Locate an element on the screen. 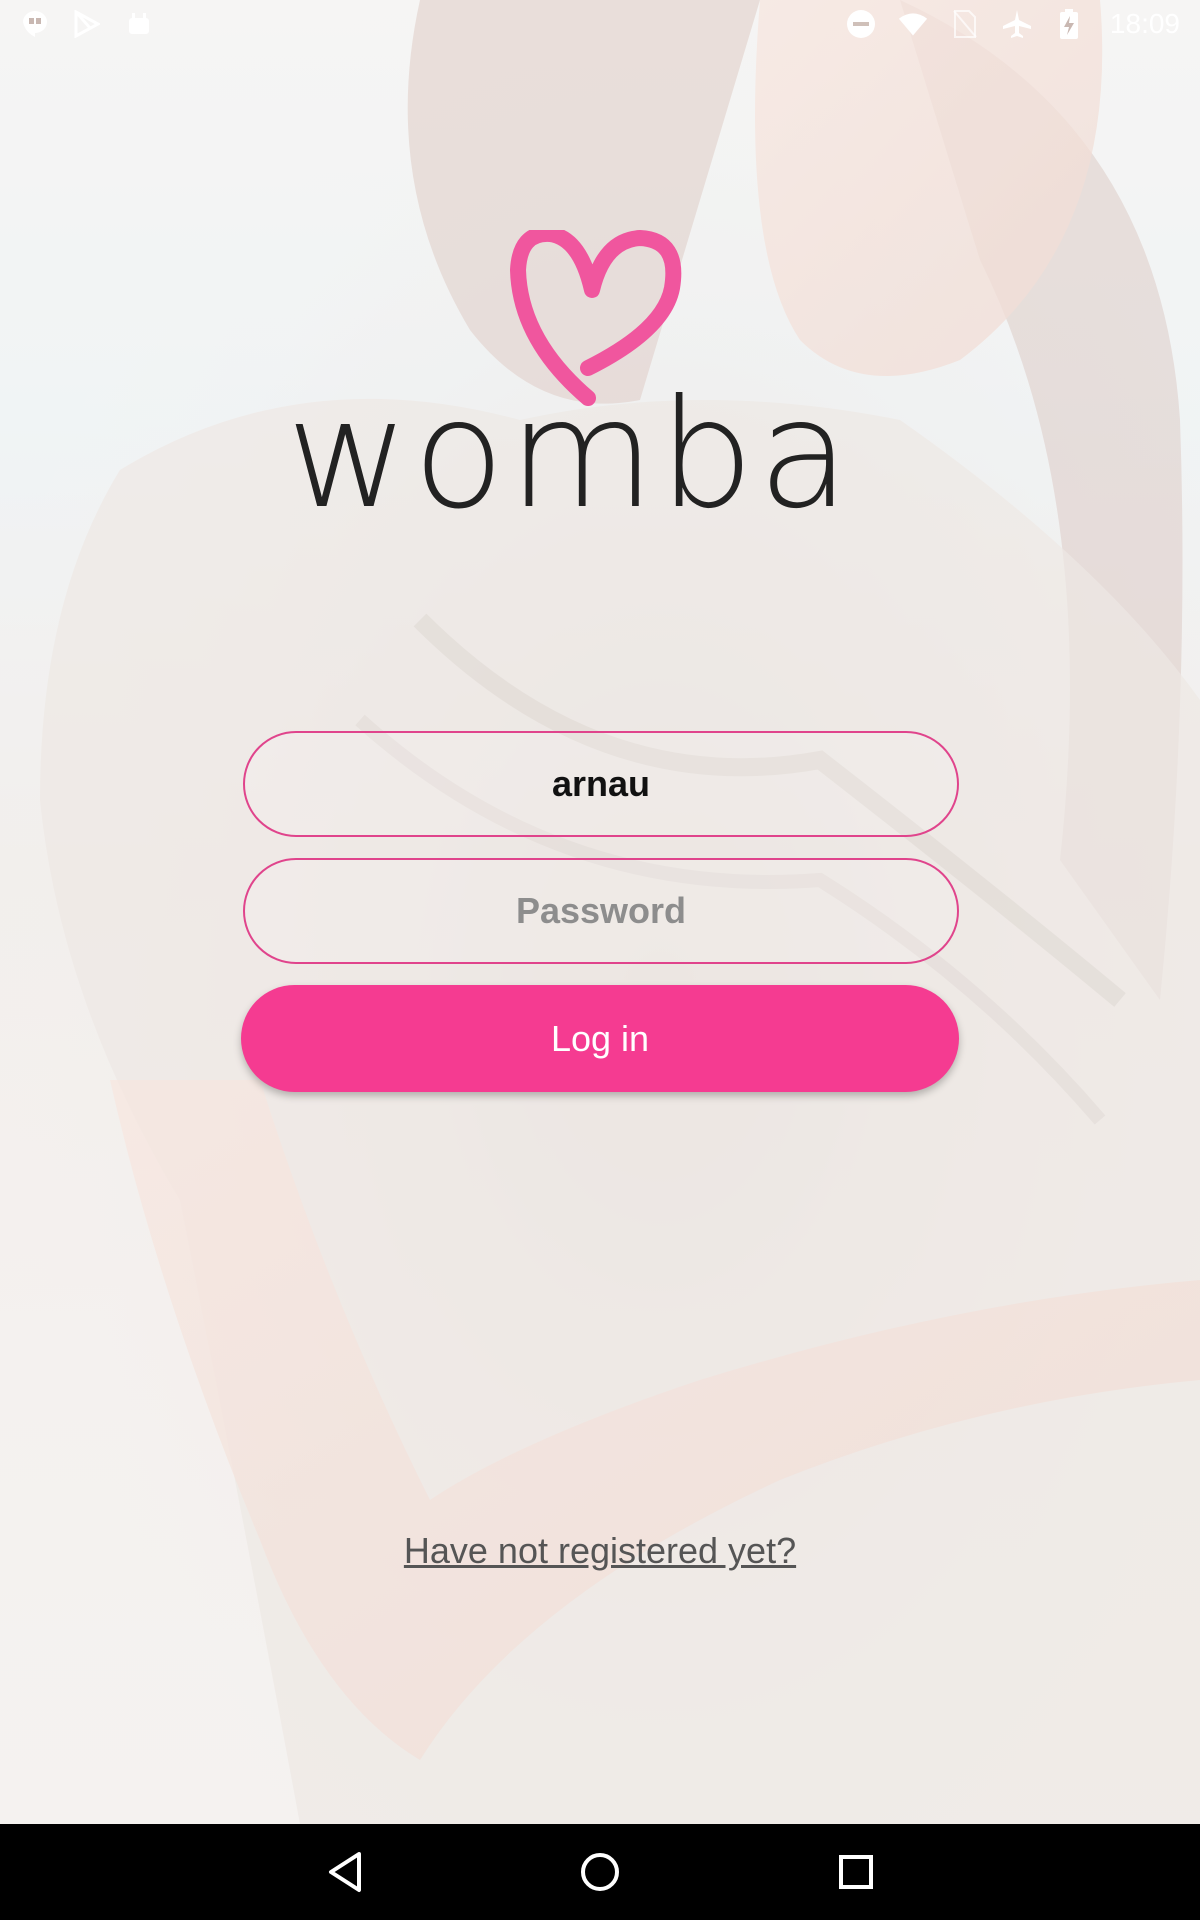  navigation-bar is located at coordinates (600, 1872).